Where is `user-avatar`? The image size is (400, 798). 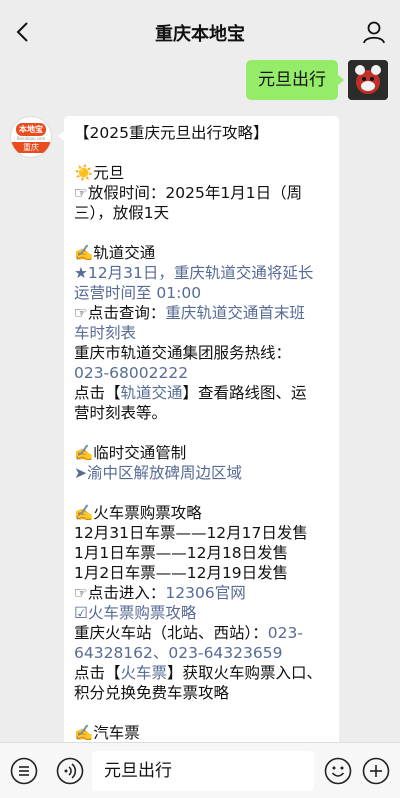
user-avatar is located at coordinates (368, 80).